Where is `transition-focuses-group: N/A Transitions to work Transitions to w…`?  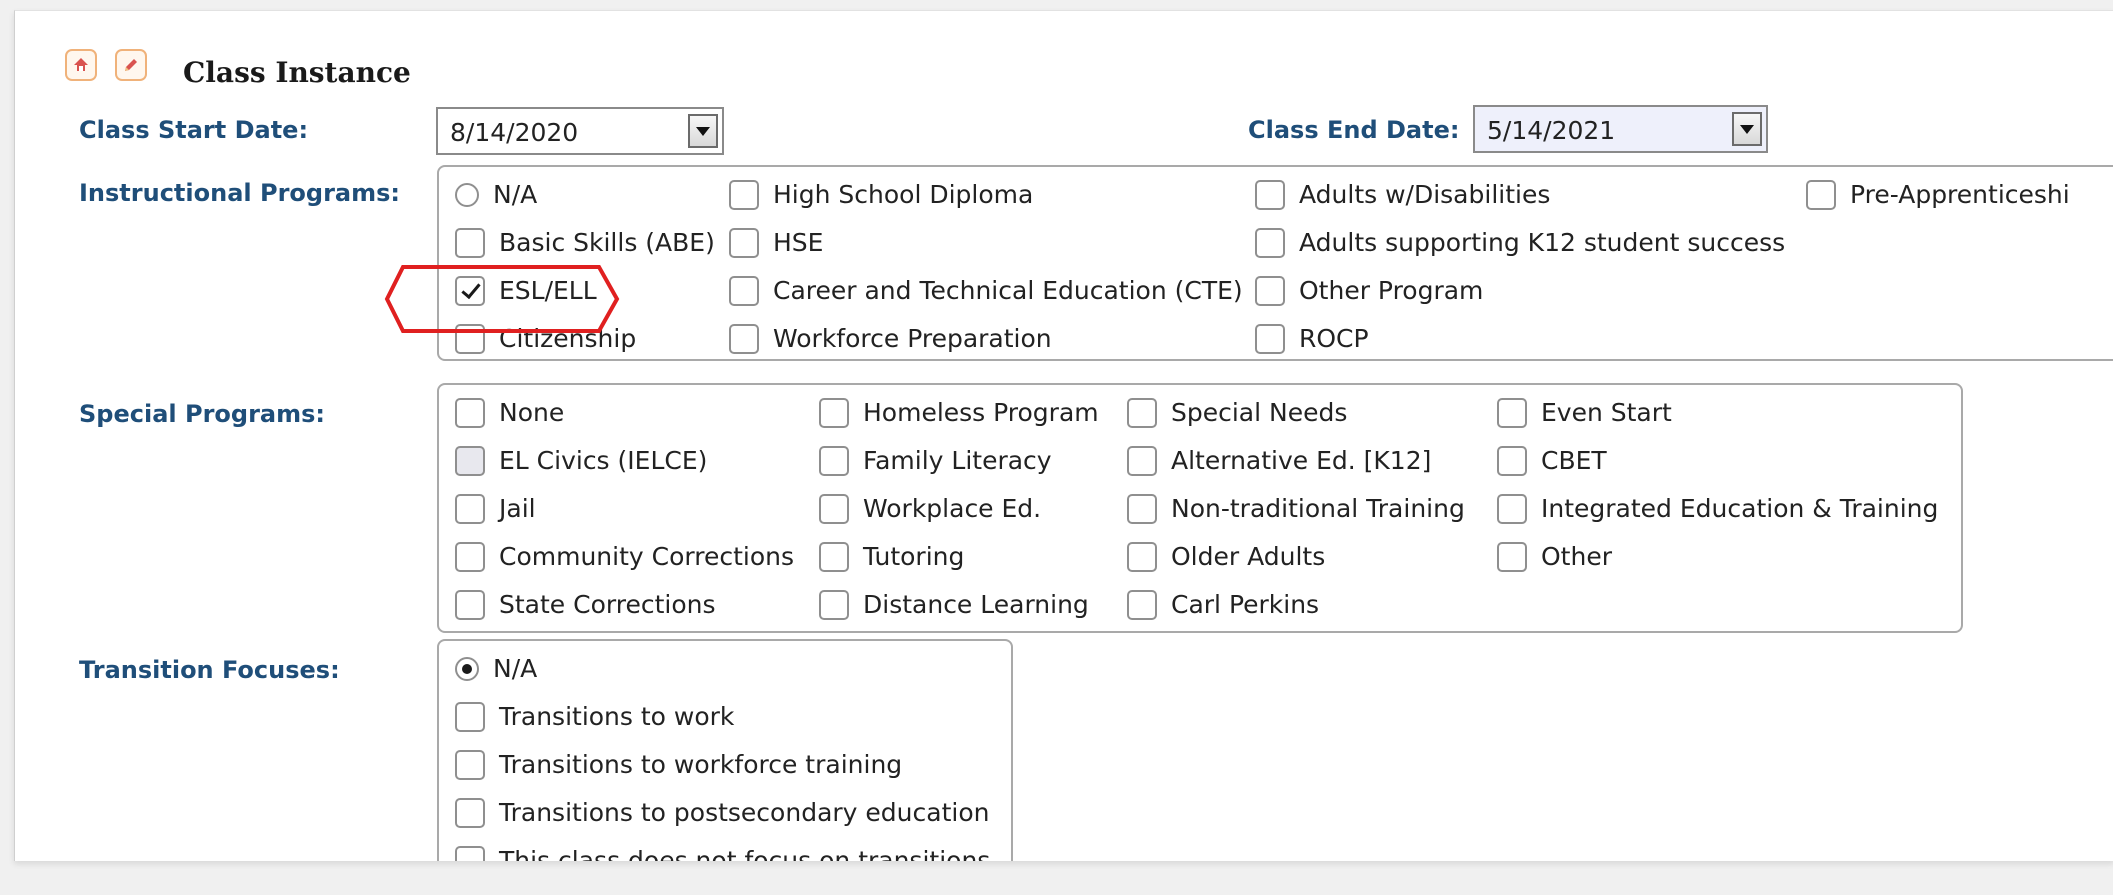 transition-focuses-group: N/A Transitions to work Transitions to w… is located at coordinates (725, 750).